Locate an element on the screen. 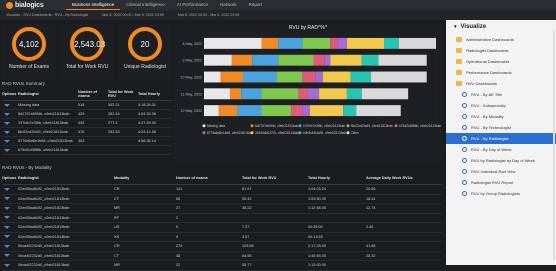 This screenshot has width=556, height=271. legend-label: 5776a5d6e1b68, c9eb21813bab is located at coordinates (230, 133).